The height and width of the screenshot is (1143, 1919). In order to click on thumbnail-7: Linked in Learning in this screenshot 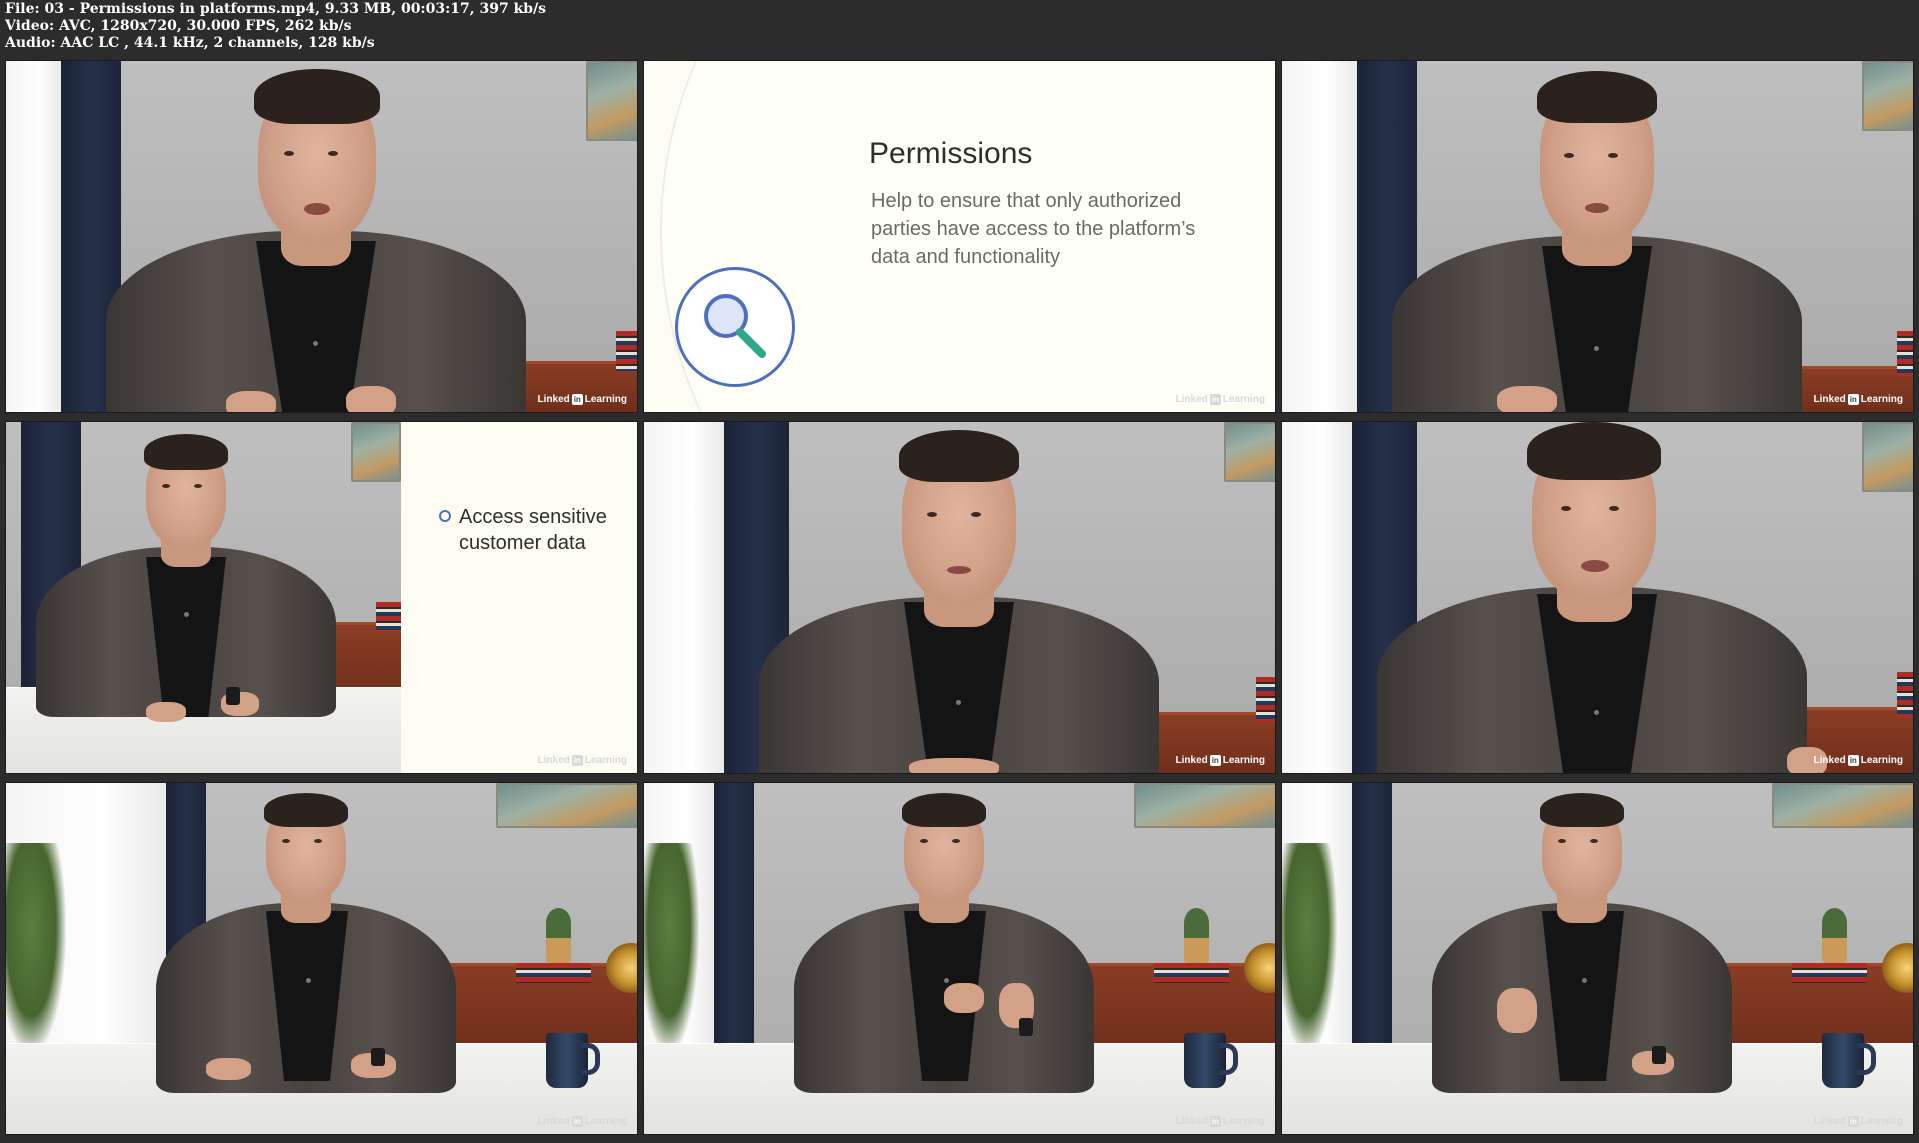, I will do `click(321, 958)`.